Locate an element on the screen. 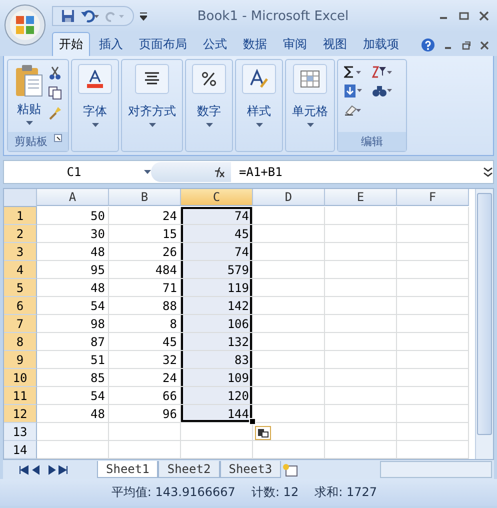  sheet-tab: Sheet2 is located at coordinates (189, 469).